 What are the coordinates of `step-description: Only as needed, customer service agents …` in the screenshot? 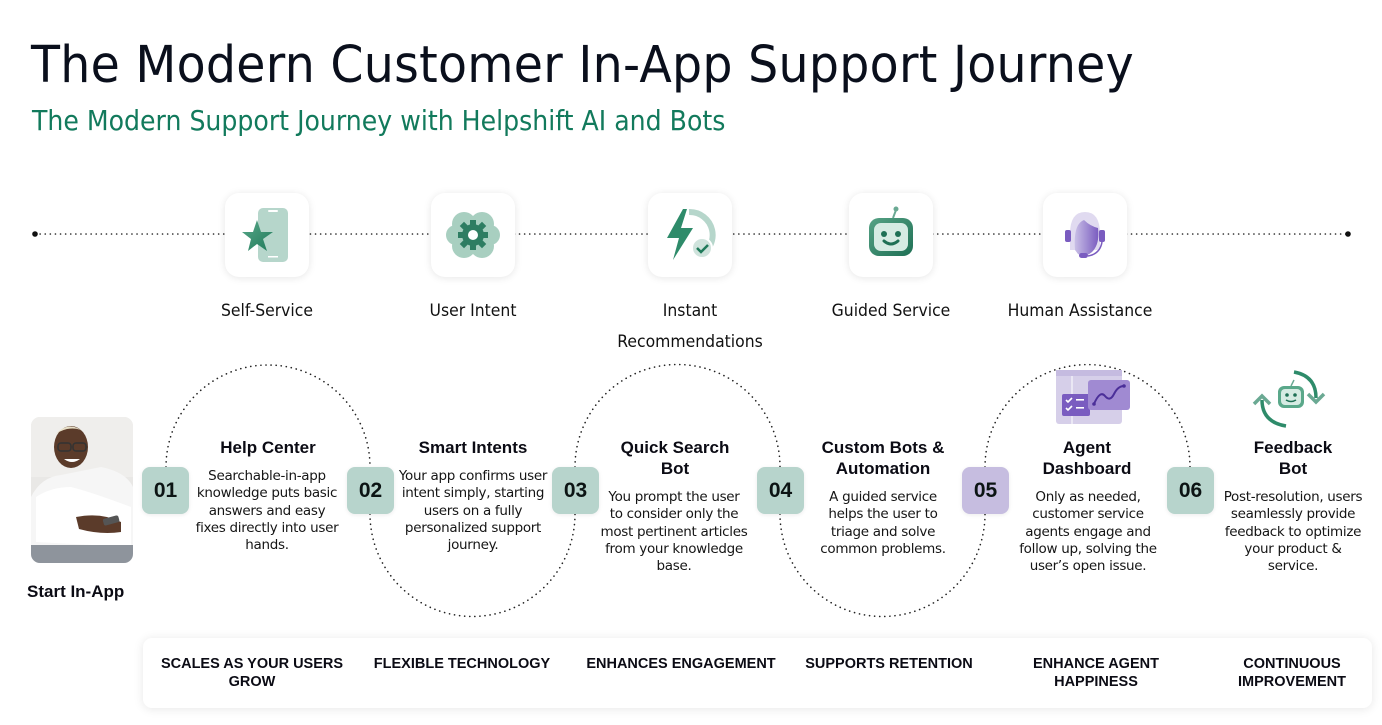 It's located at (1088, 532).